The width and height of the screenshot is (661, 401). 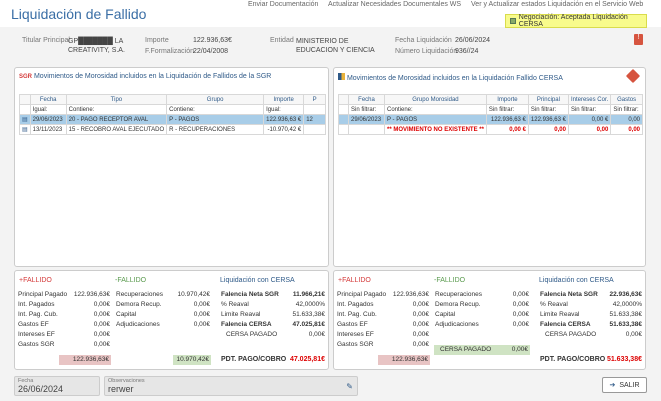 What do you see at coordinates (383, 304) in the screenshot?
I see `list-item: Int. Pagados 0,00€` at bounding box center [383, 304].